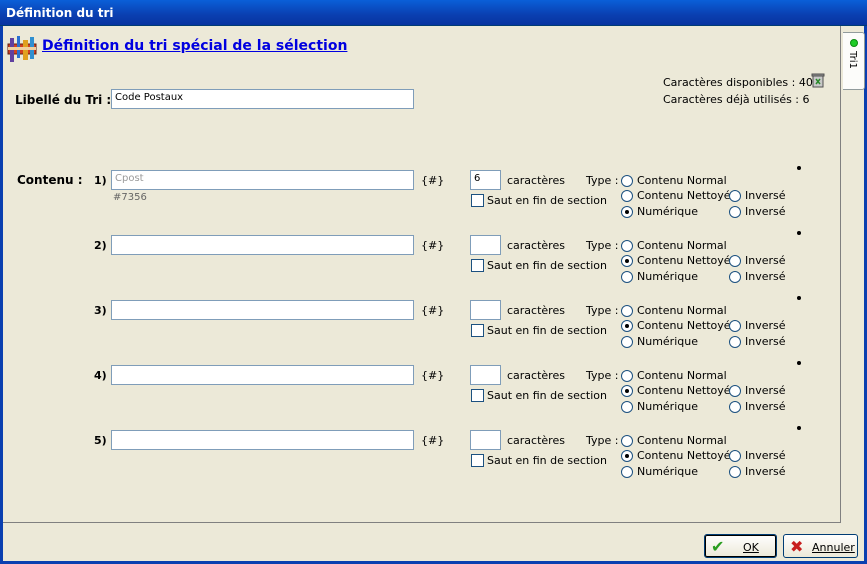 This screenshot has width=867, height=564. I want to click on checkmark-icon: ✔, so click(718, 546).